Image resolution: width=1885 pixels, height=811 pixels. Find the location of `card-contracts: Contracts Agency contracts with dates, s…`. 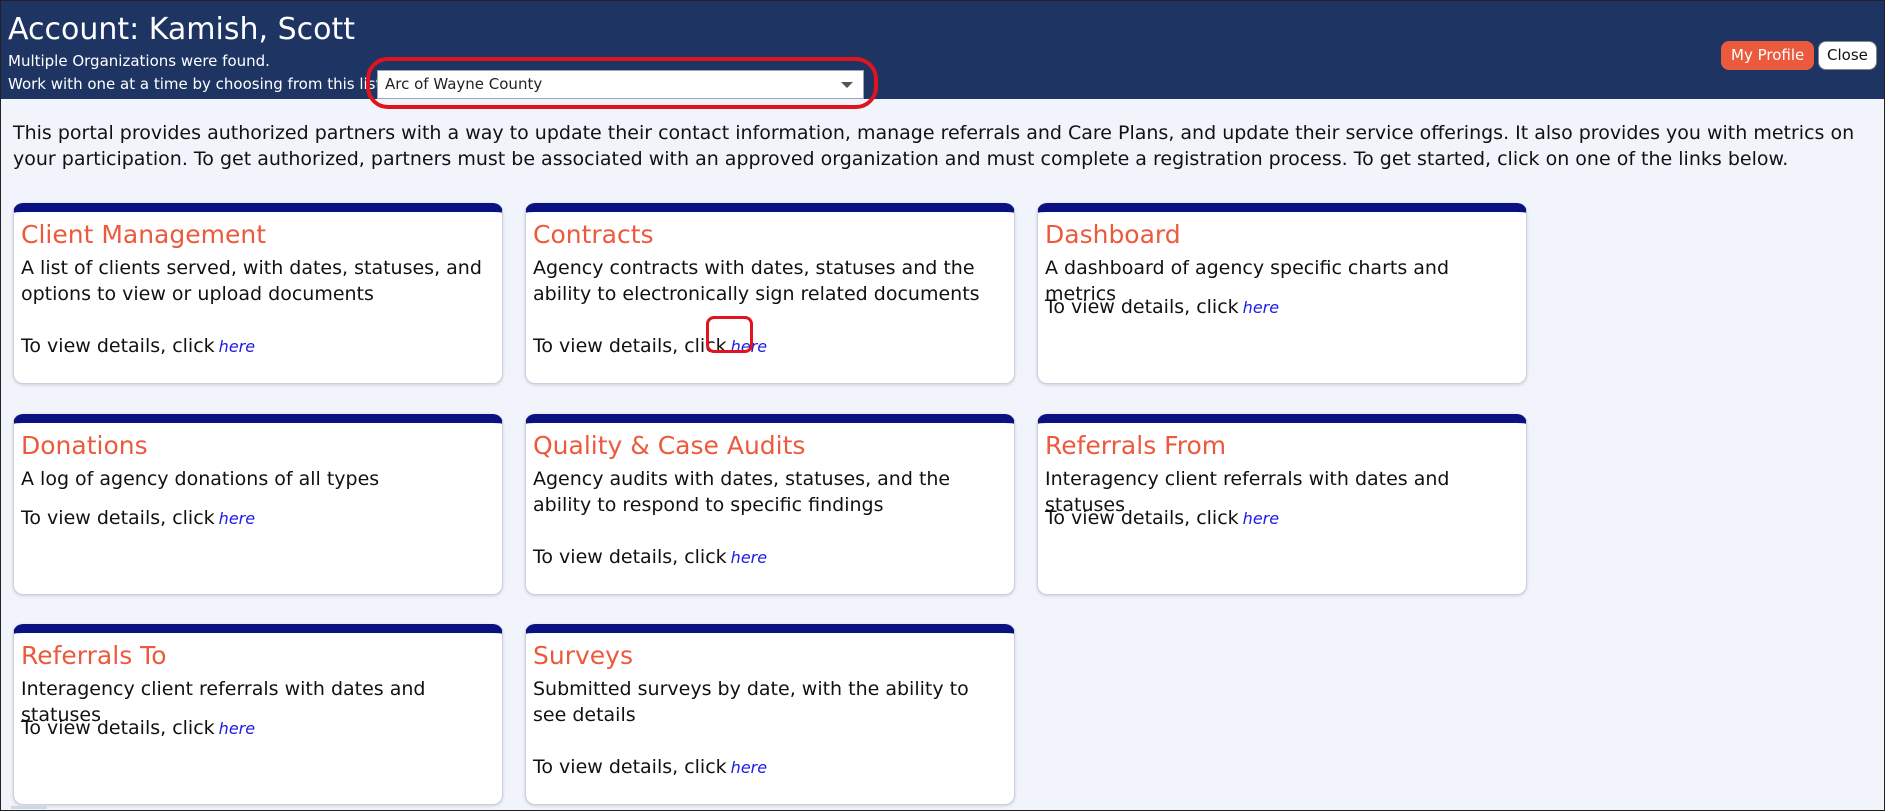

card-contracts: Contracts Agency contracts with dates, s… is located at coordinates (770, 293).